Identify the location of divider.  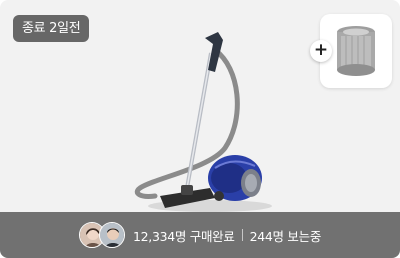
(242, 235).